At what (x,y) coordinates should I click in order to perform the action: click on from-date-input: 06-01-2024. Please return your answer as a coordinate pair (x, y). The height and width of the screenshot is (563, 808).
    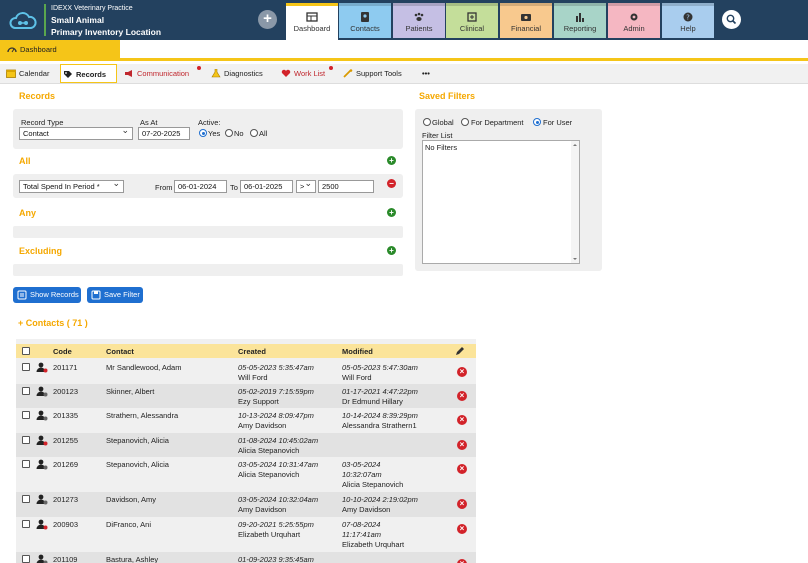
    Looking at the image, I should click on (200, 186).